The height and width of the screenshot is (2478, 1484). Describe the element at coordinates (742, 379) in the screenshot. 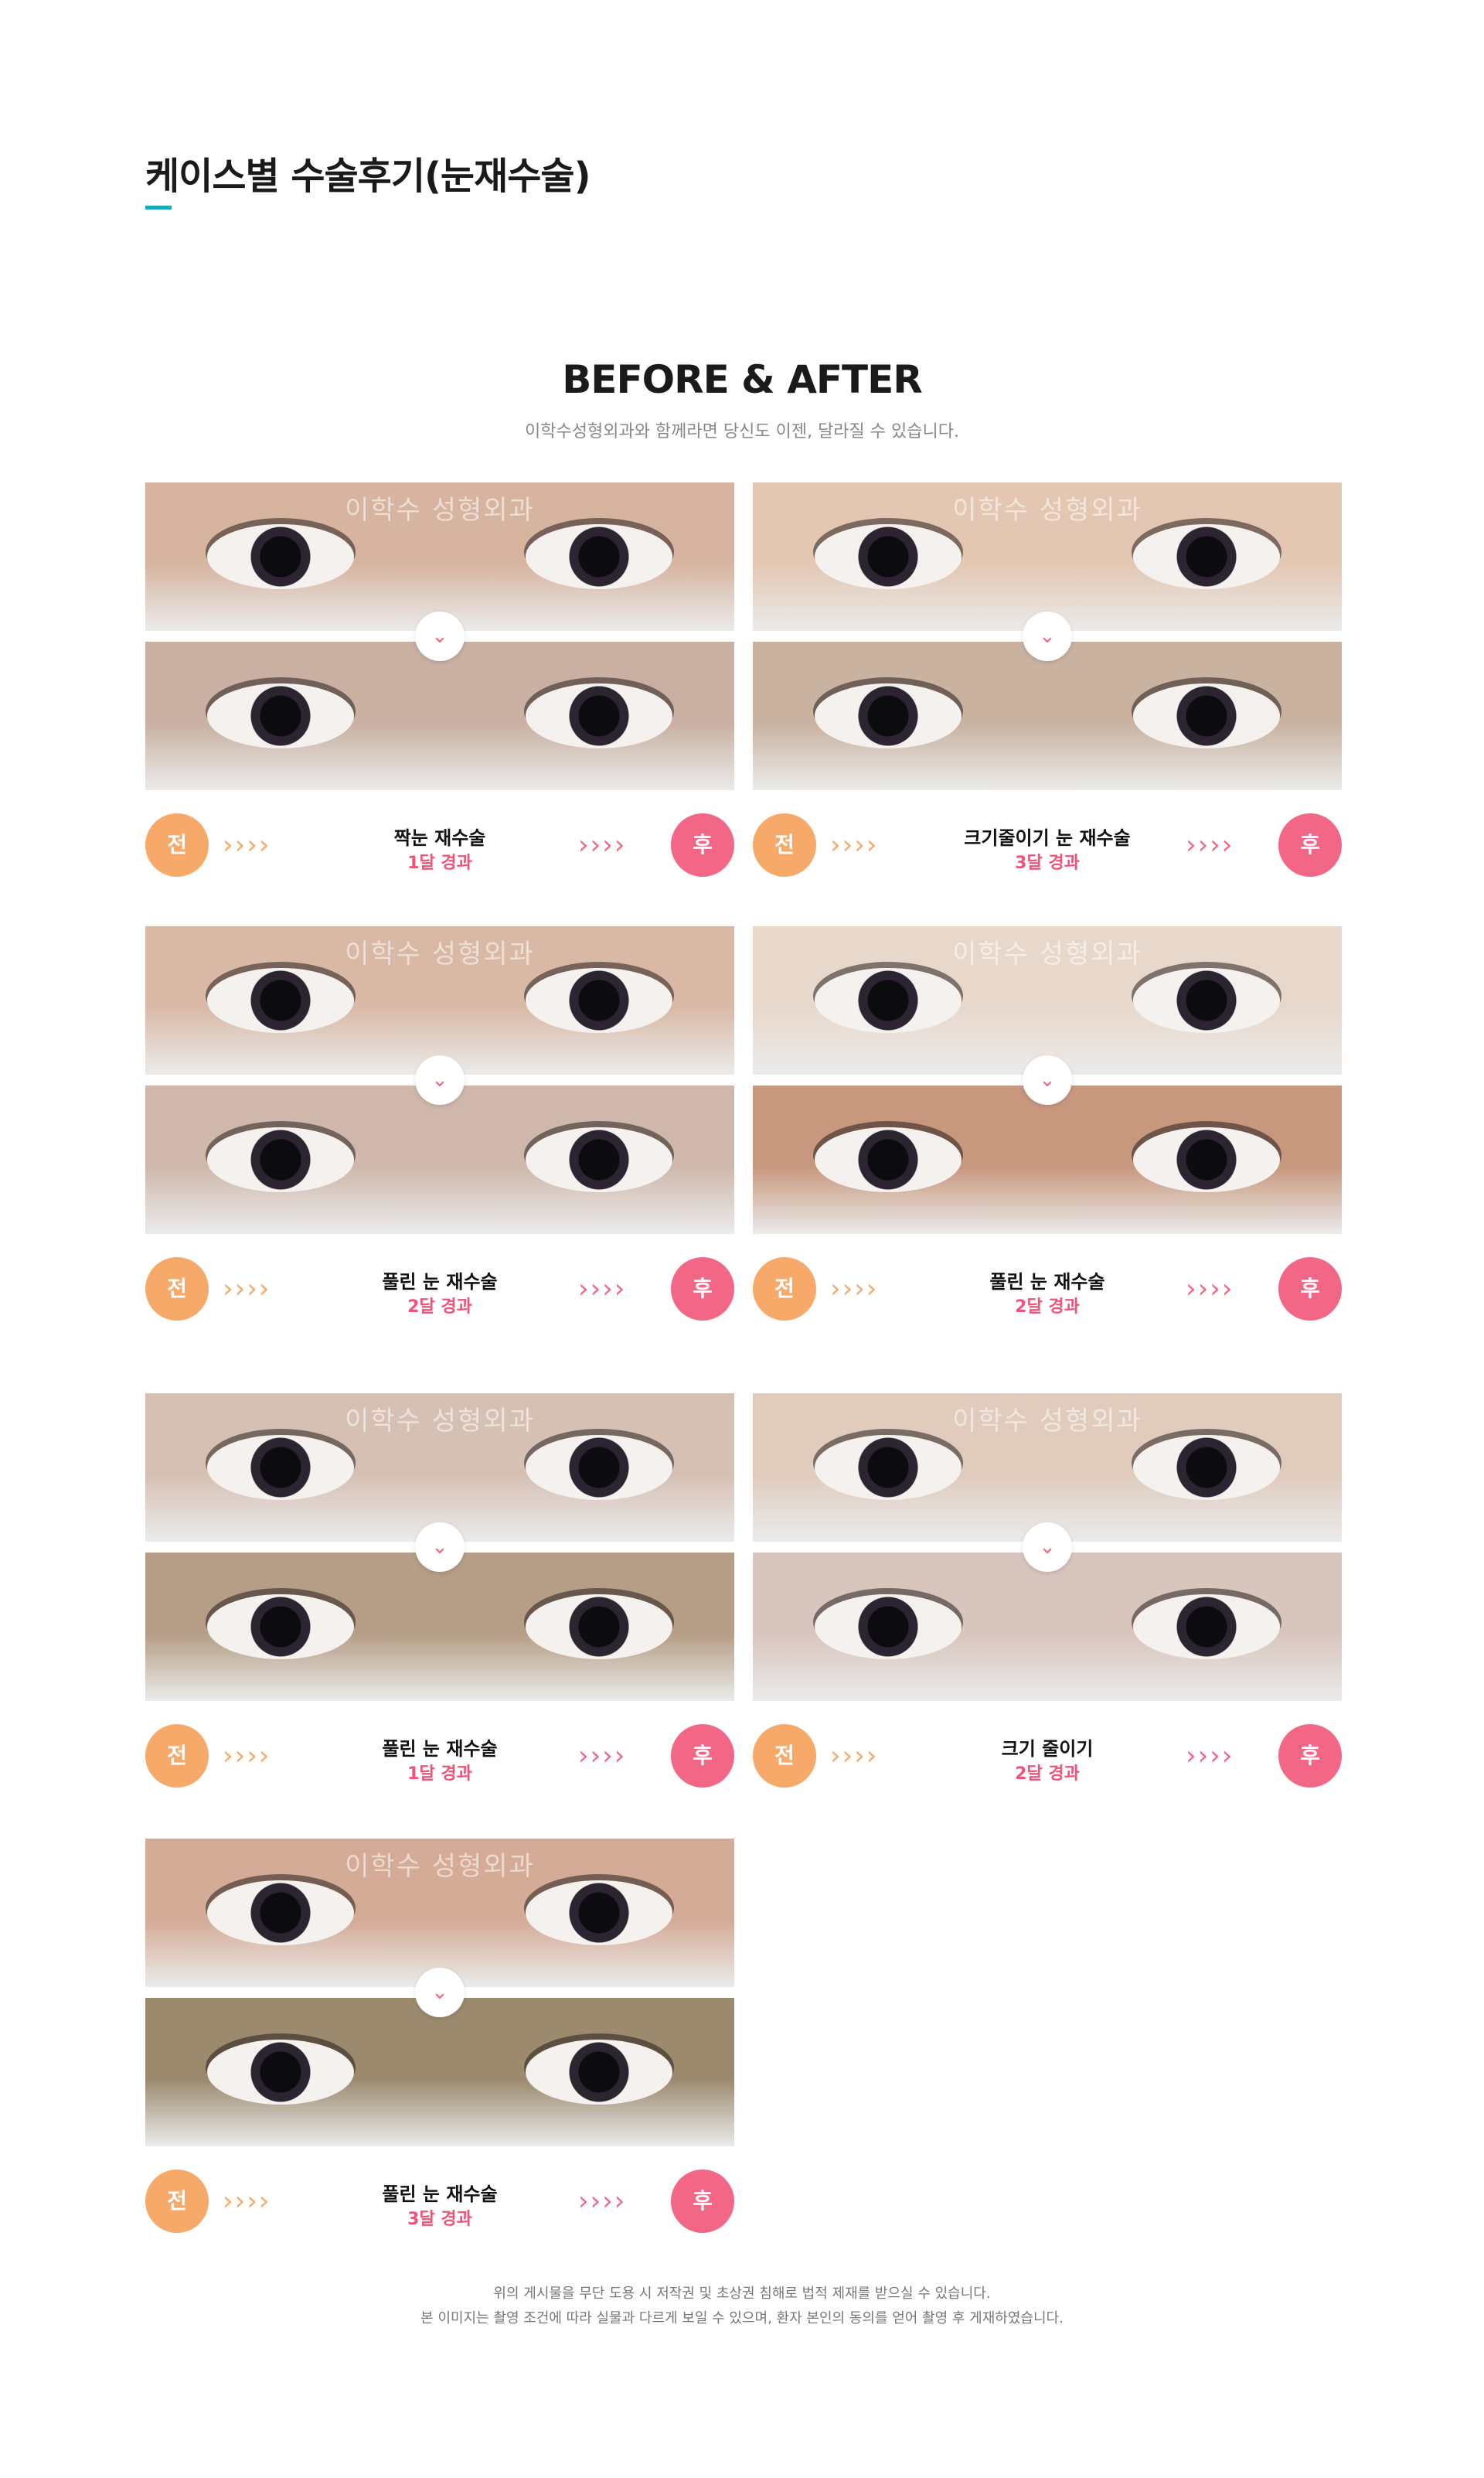

I see `section-heading: BEFORE & AFTER` at that location.